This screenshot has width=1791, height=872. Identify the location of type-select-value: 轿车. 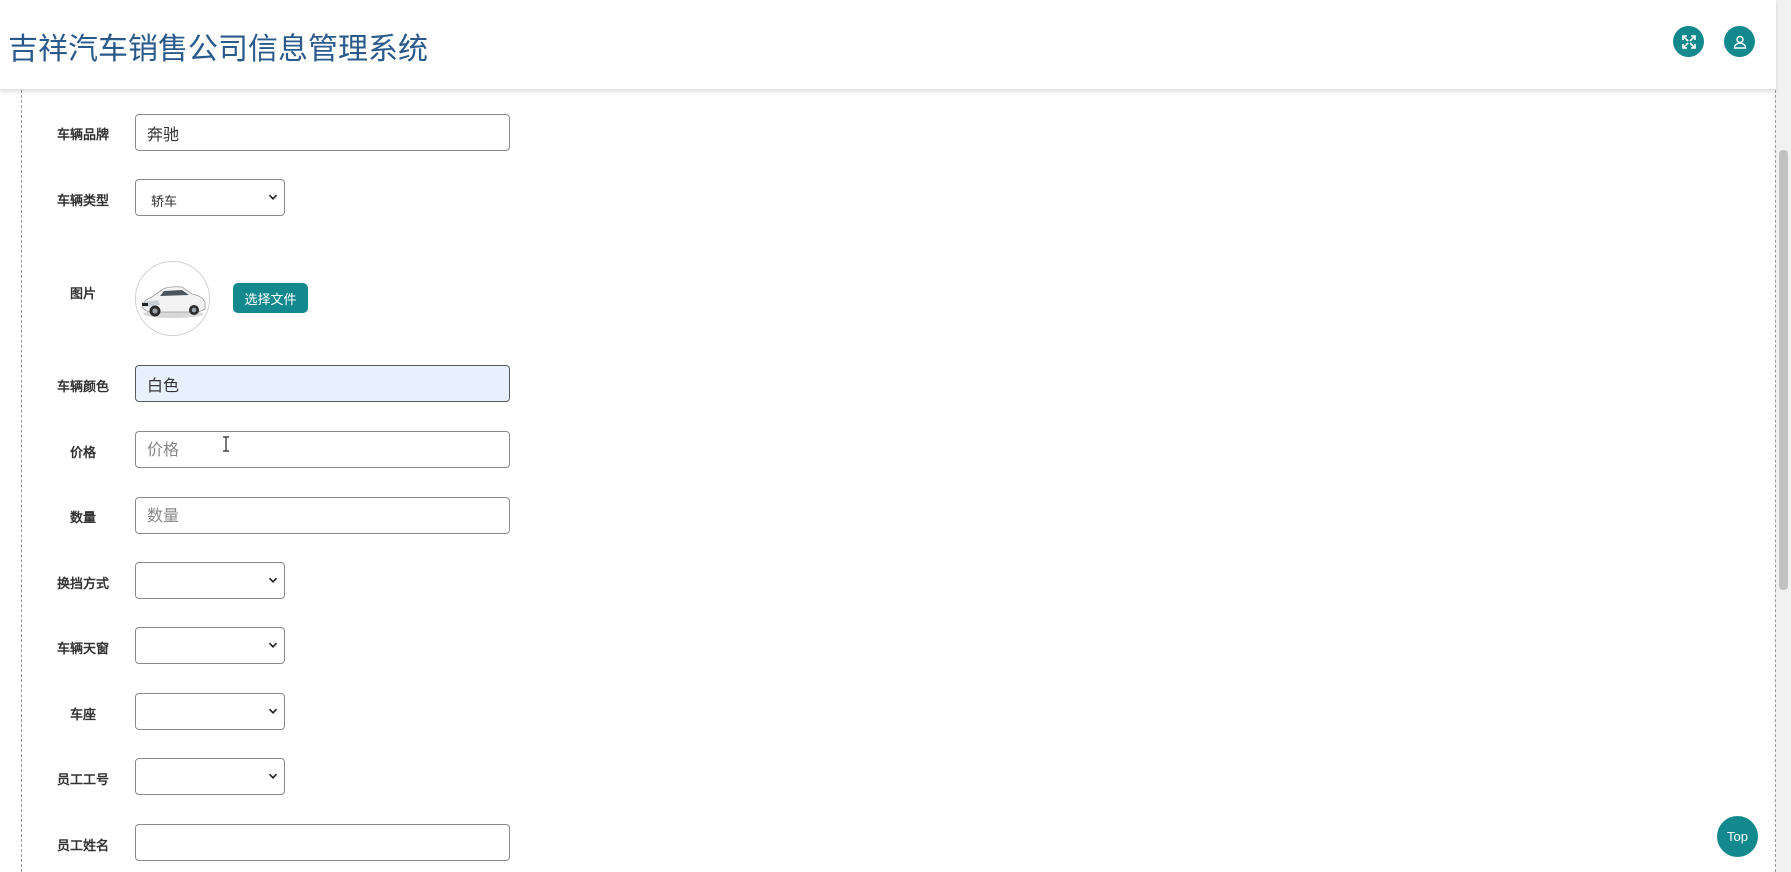
(164, 202).